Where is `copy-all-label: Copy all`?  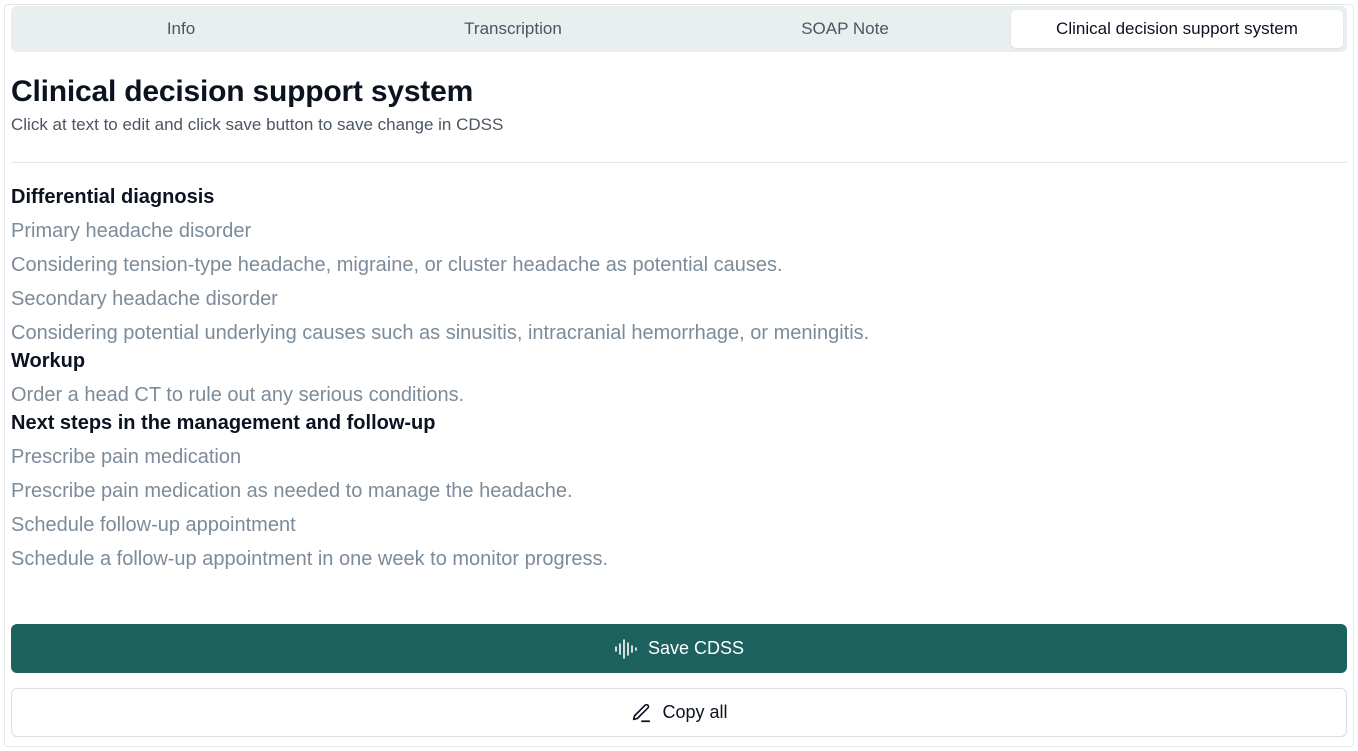 copy-all-label: Copy all is located at coordinates (695, 712).